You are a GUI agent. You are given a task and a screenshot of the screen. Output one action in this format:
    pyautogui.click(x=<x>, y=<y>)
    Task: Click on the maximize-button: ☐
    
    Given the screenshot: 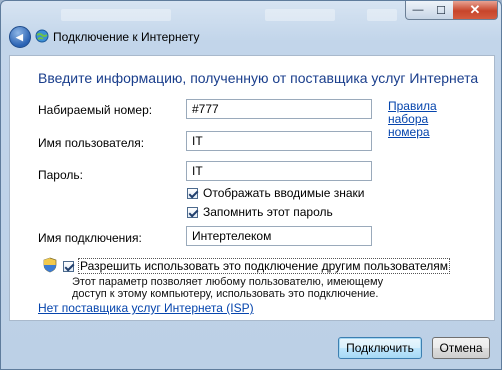 What is the action you would take?
    pyautogui.click(x=441, y=10)
    